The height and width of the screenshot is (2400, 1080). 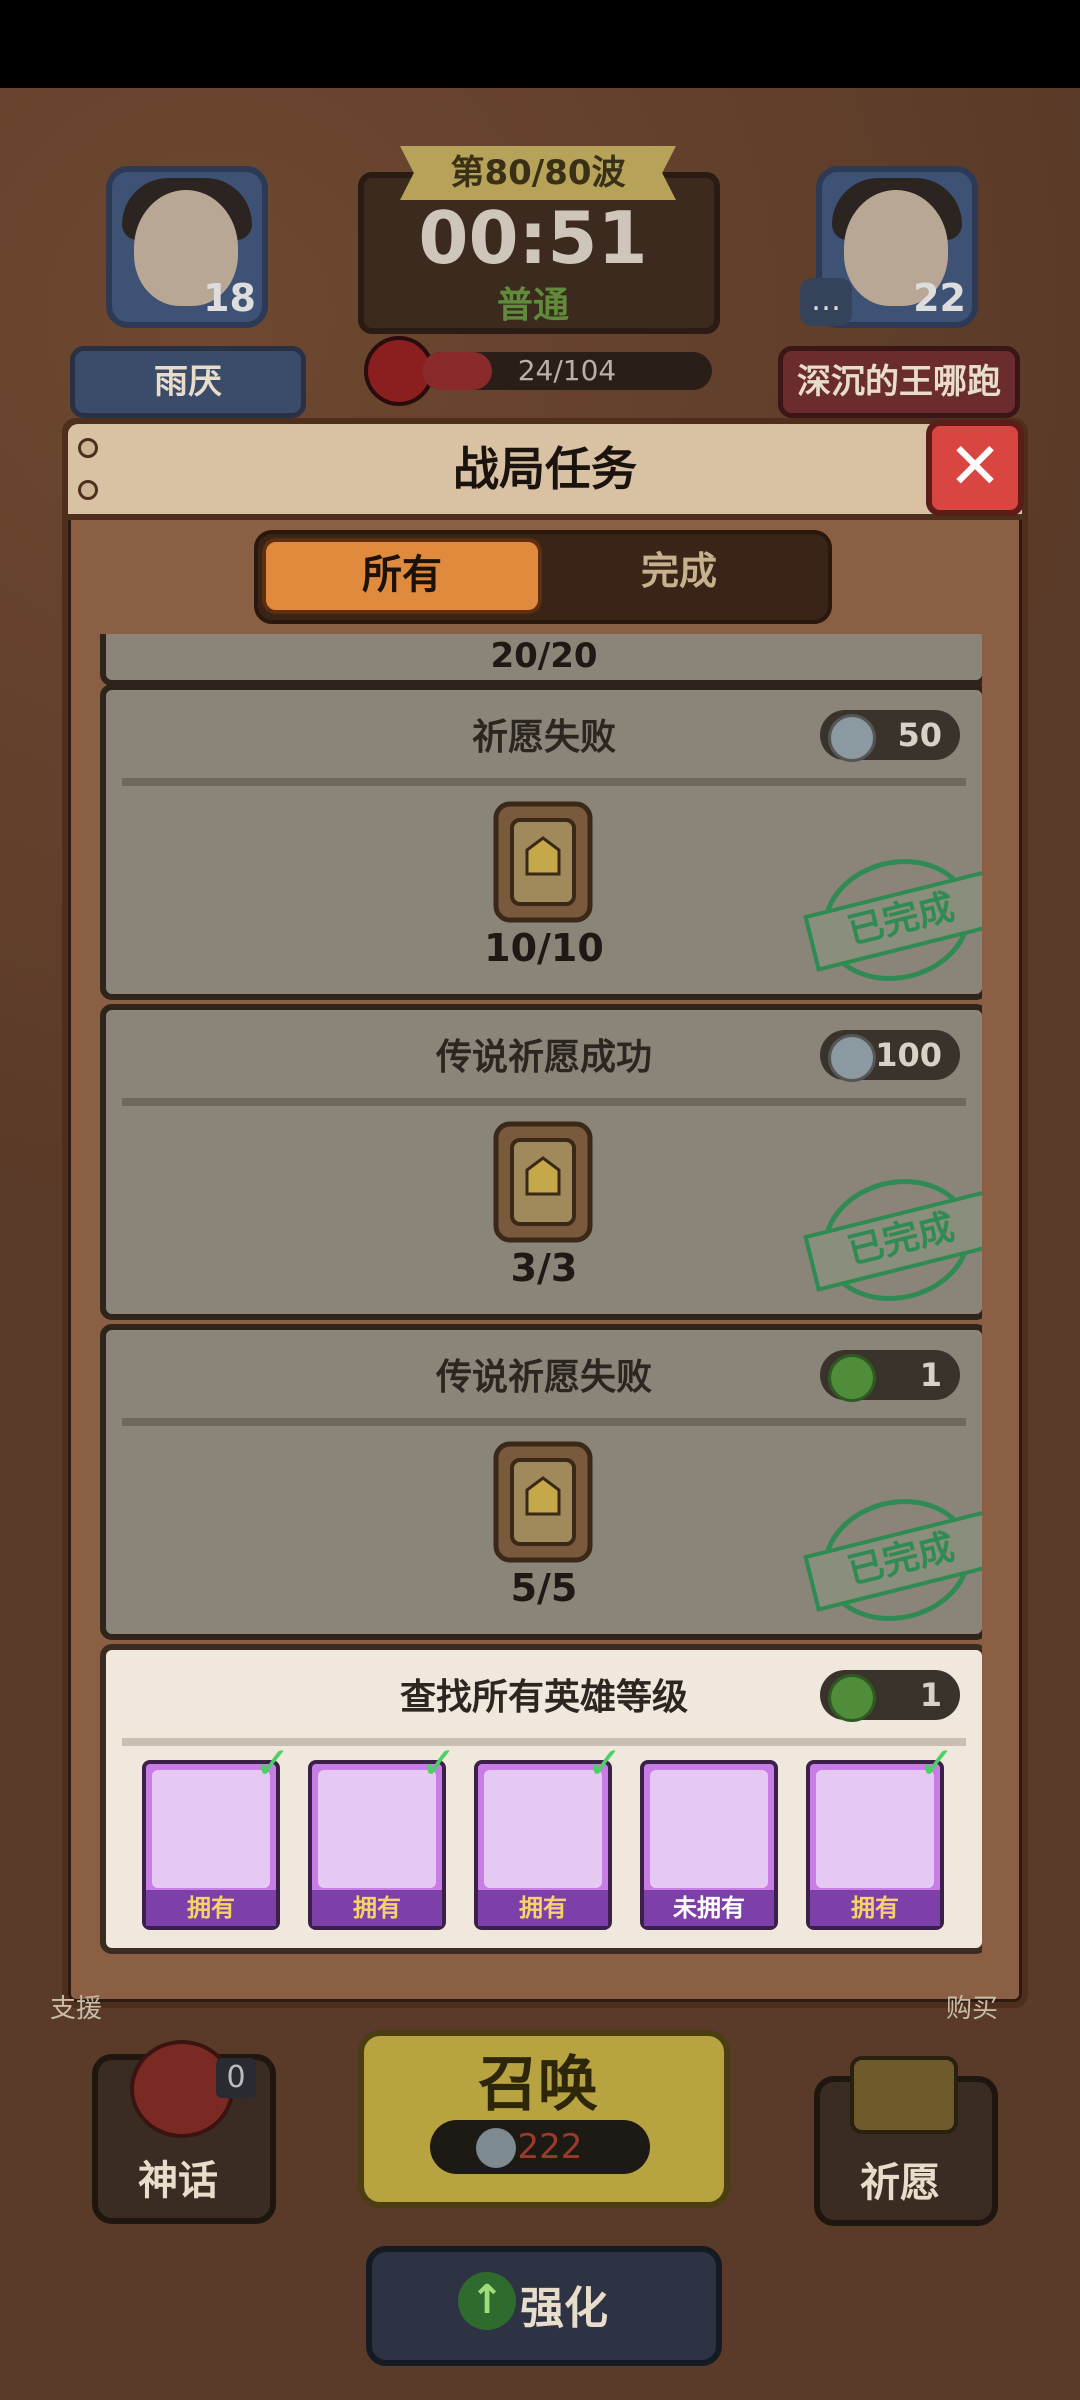 What do you see at coordinates (975, 468) in the screenshot?
I see `close-button: ✕` at bounding box center [975, 468].